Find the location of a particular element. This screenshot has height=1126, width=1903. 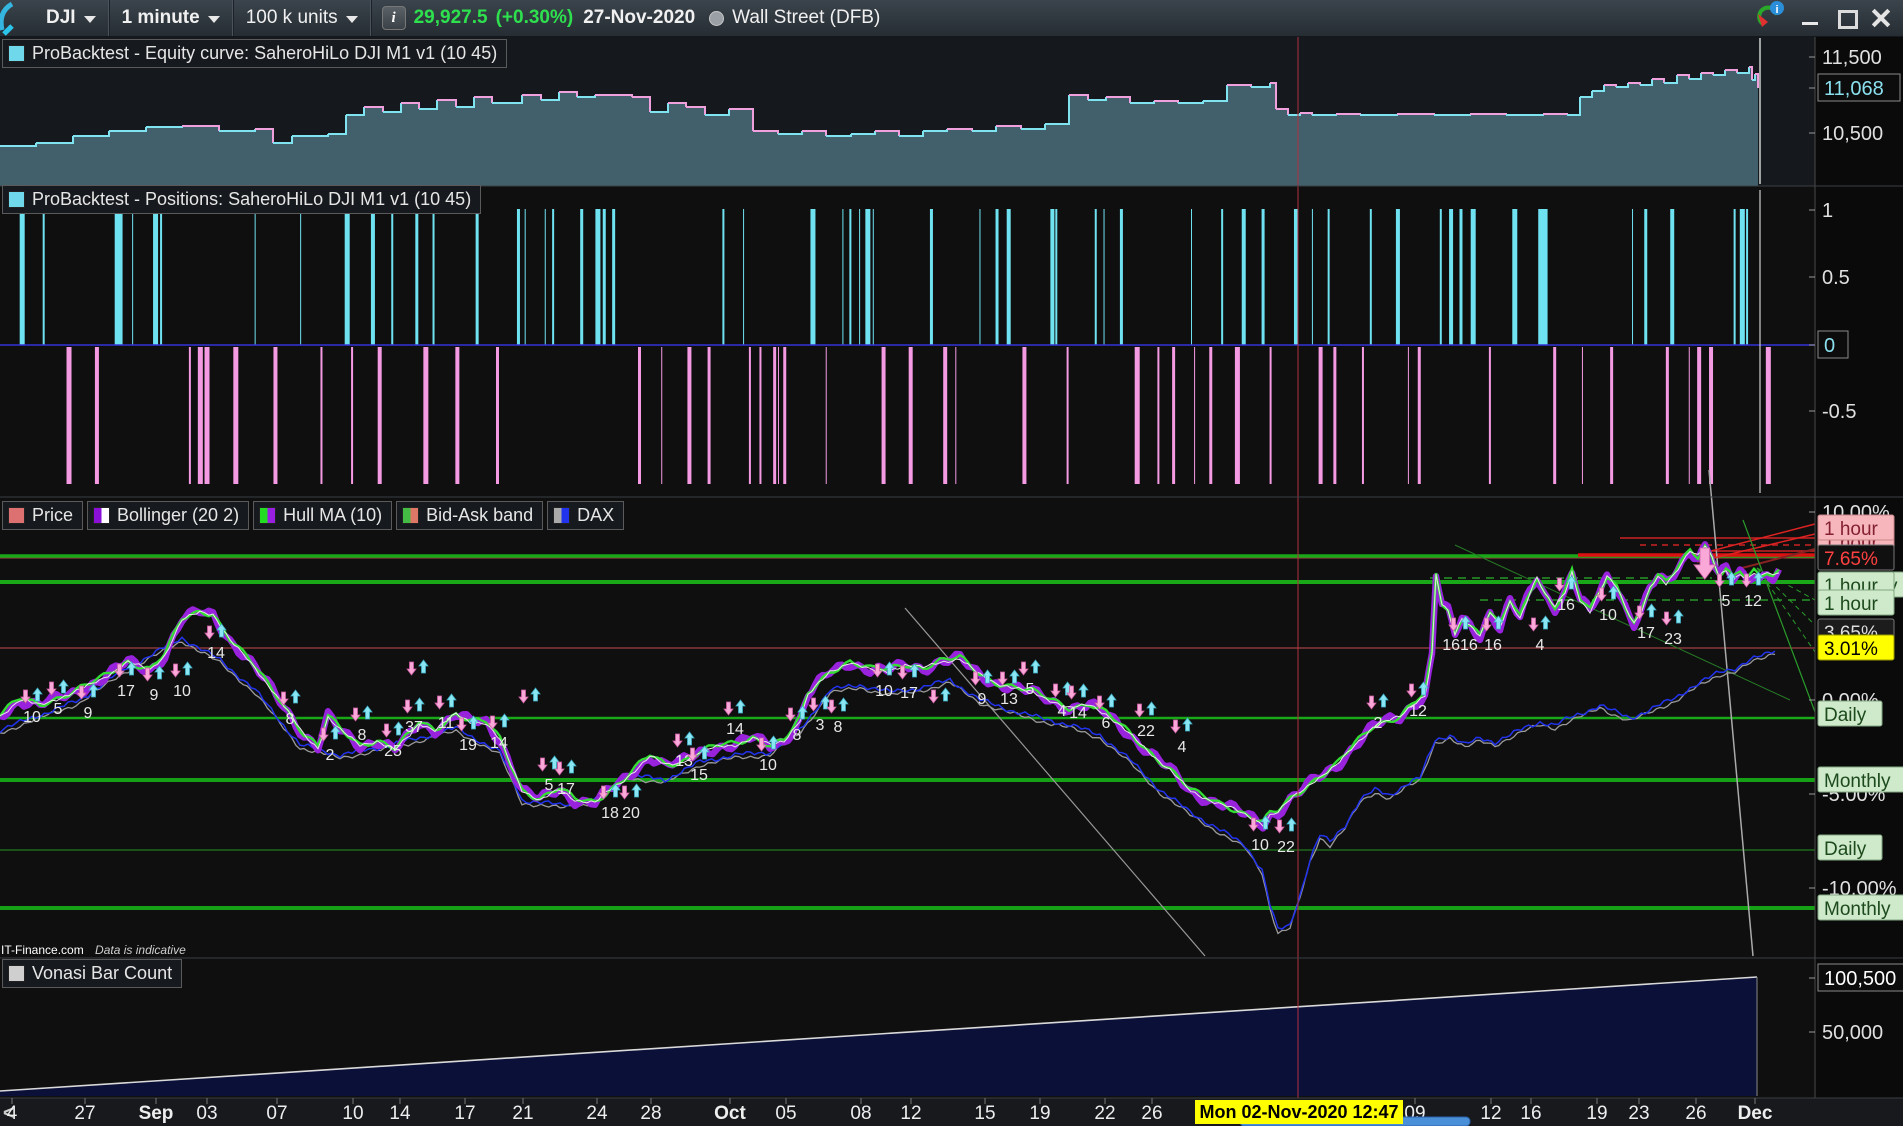

market-name: Wall Street (DFB) is located at coordinates (806, 17).